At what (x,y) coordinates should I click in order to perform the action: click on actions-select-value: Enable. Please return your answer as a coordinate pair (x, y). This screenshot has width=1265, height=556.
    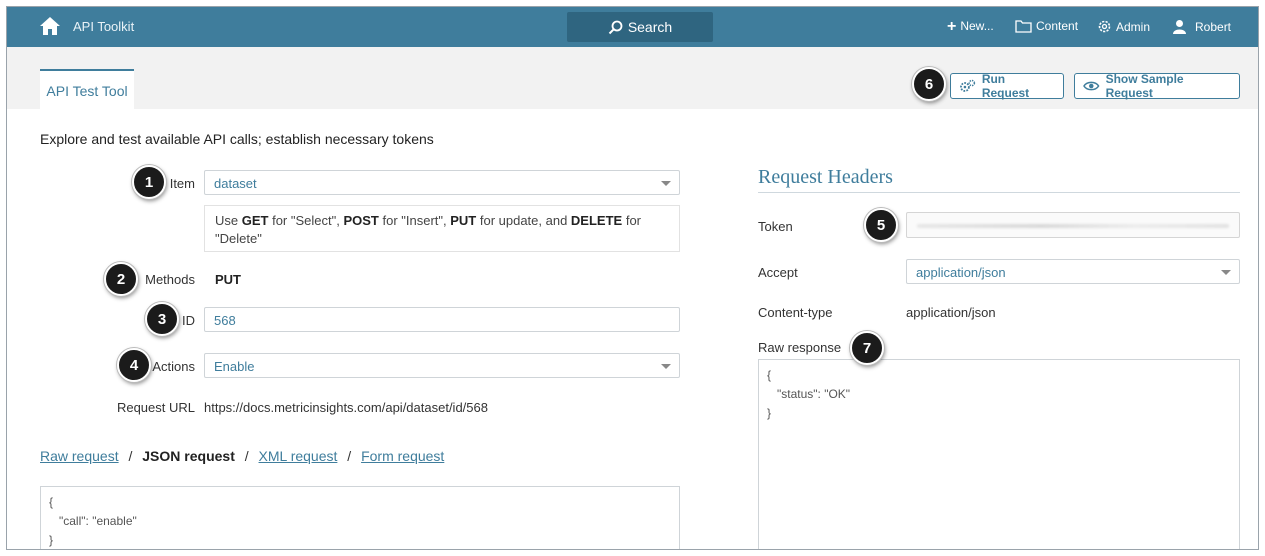
    Looking at the image, I should click on (234, 366).